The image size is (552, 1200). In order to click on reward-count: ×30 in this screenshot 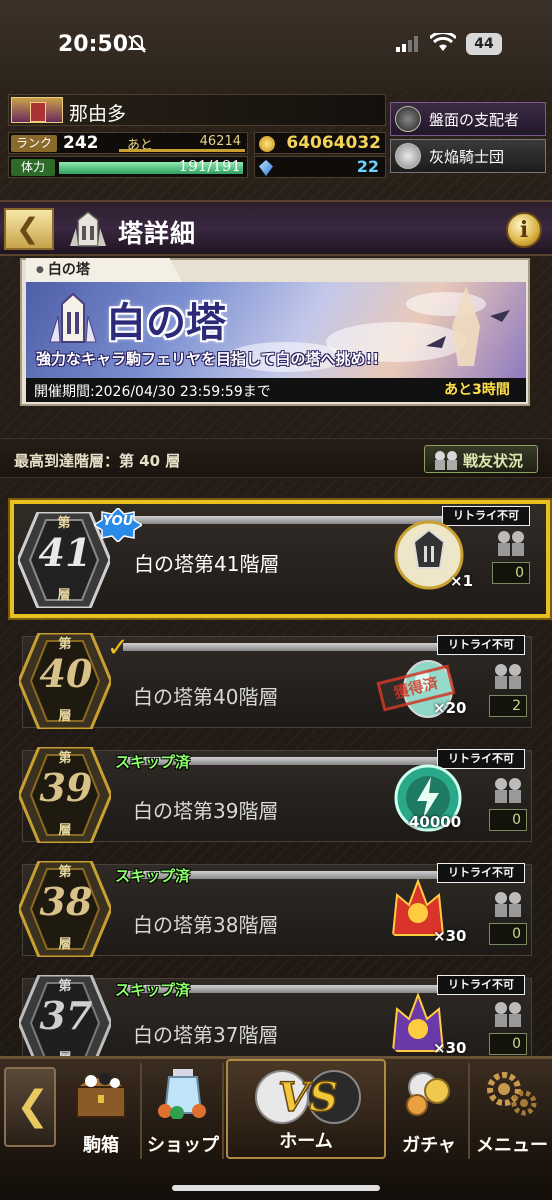, I will do `click(450, 1048)`.